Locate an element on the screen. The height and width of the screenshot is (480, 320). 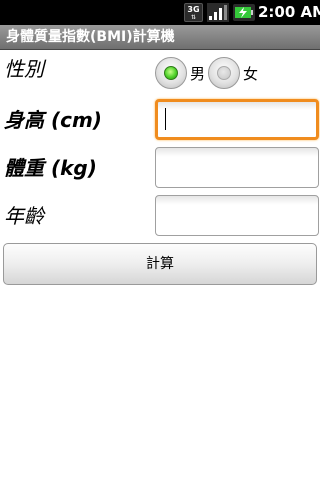
battery-charging-icon is located at coordinates (244, 12).